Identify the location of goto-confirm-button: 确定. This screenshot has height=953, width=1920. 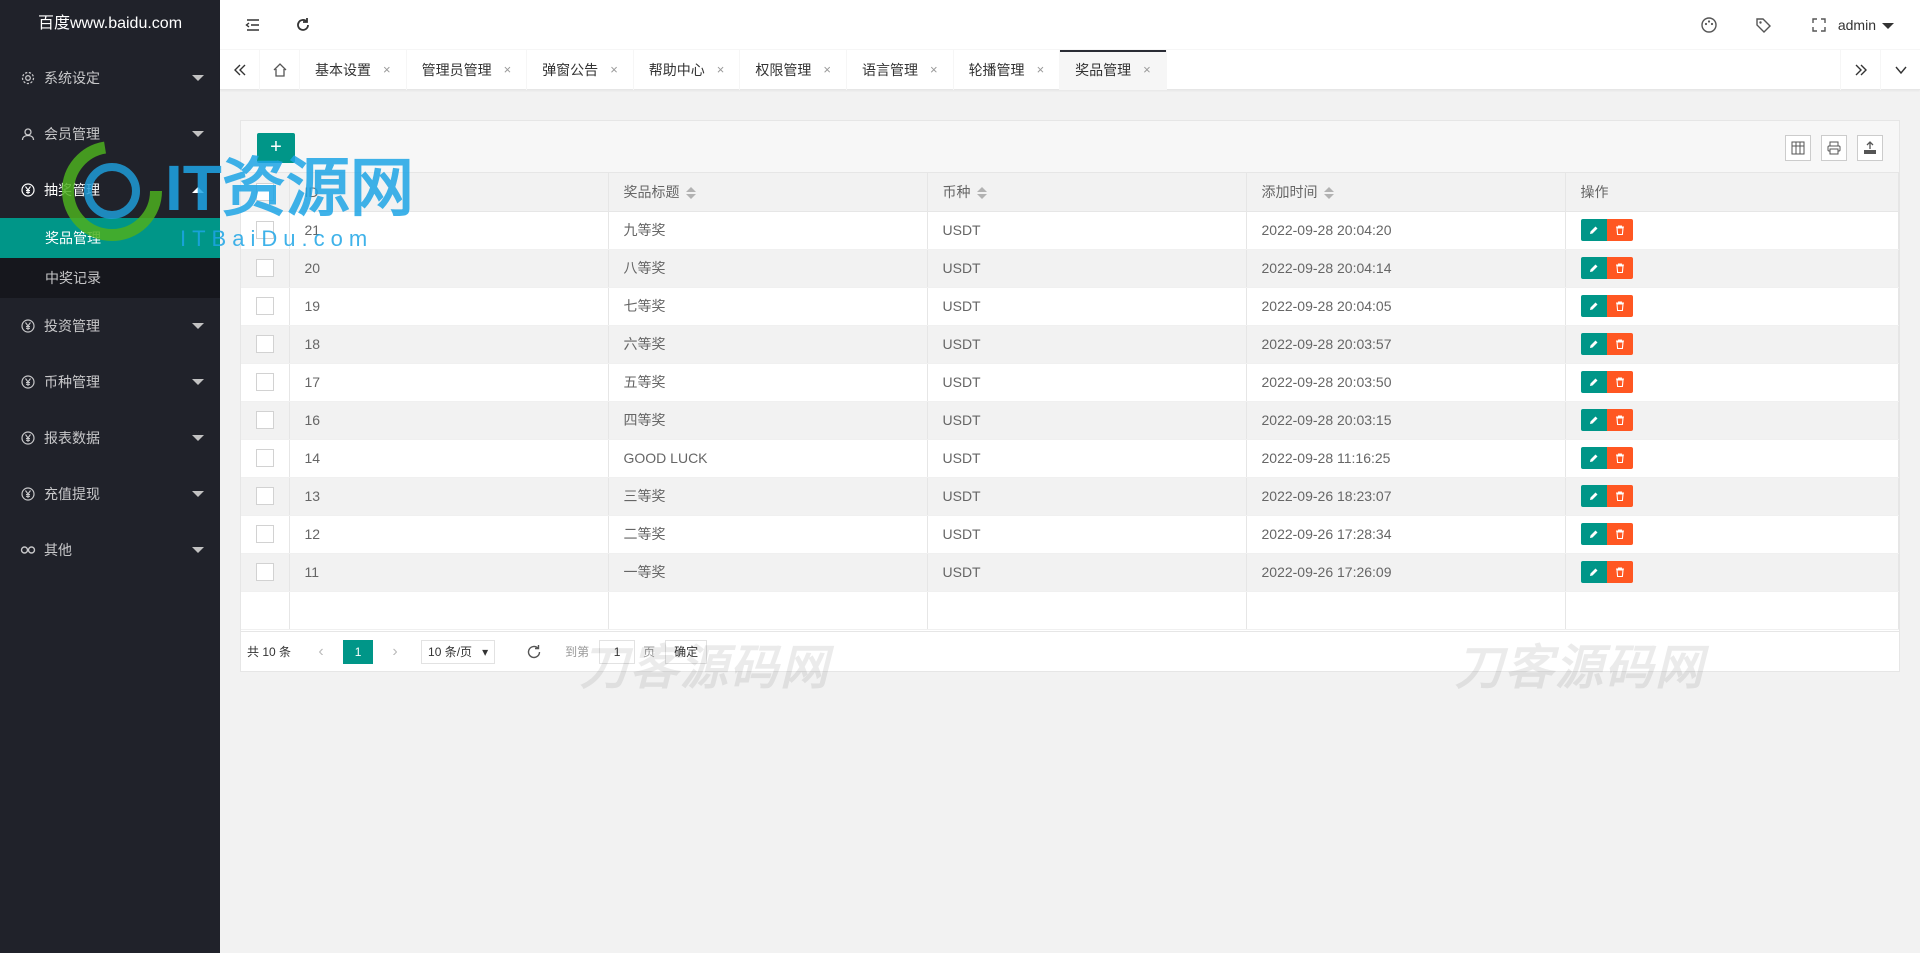
(686, 651).